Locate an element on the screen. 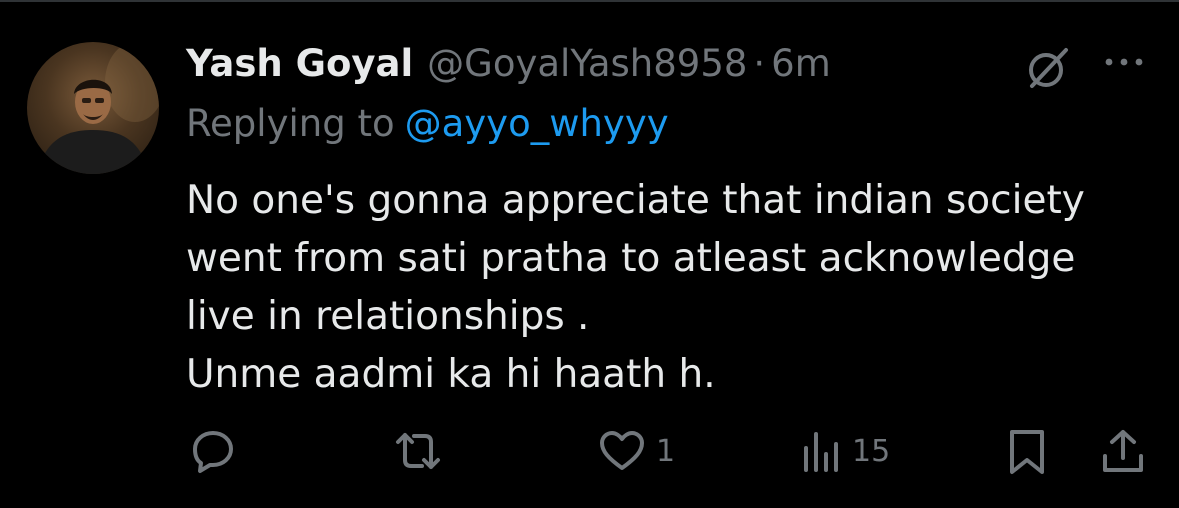 Image resolution: width=1179 pixels, height=508 pixels. reply-mention-link: @ayyo_whyyy is located at coordinates (537, 123).